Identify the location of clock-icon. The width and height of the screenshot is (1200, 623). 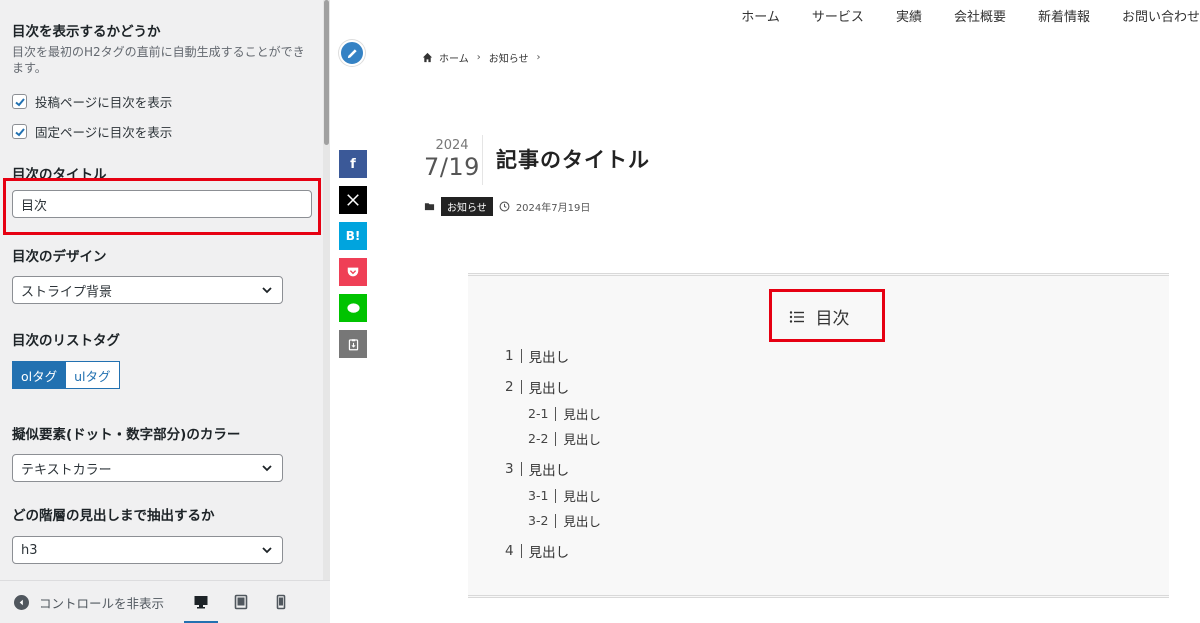
(504, 206).